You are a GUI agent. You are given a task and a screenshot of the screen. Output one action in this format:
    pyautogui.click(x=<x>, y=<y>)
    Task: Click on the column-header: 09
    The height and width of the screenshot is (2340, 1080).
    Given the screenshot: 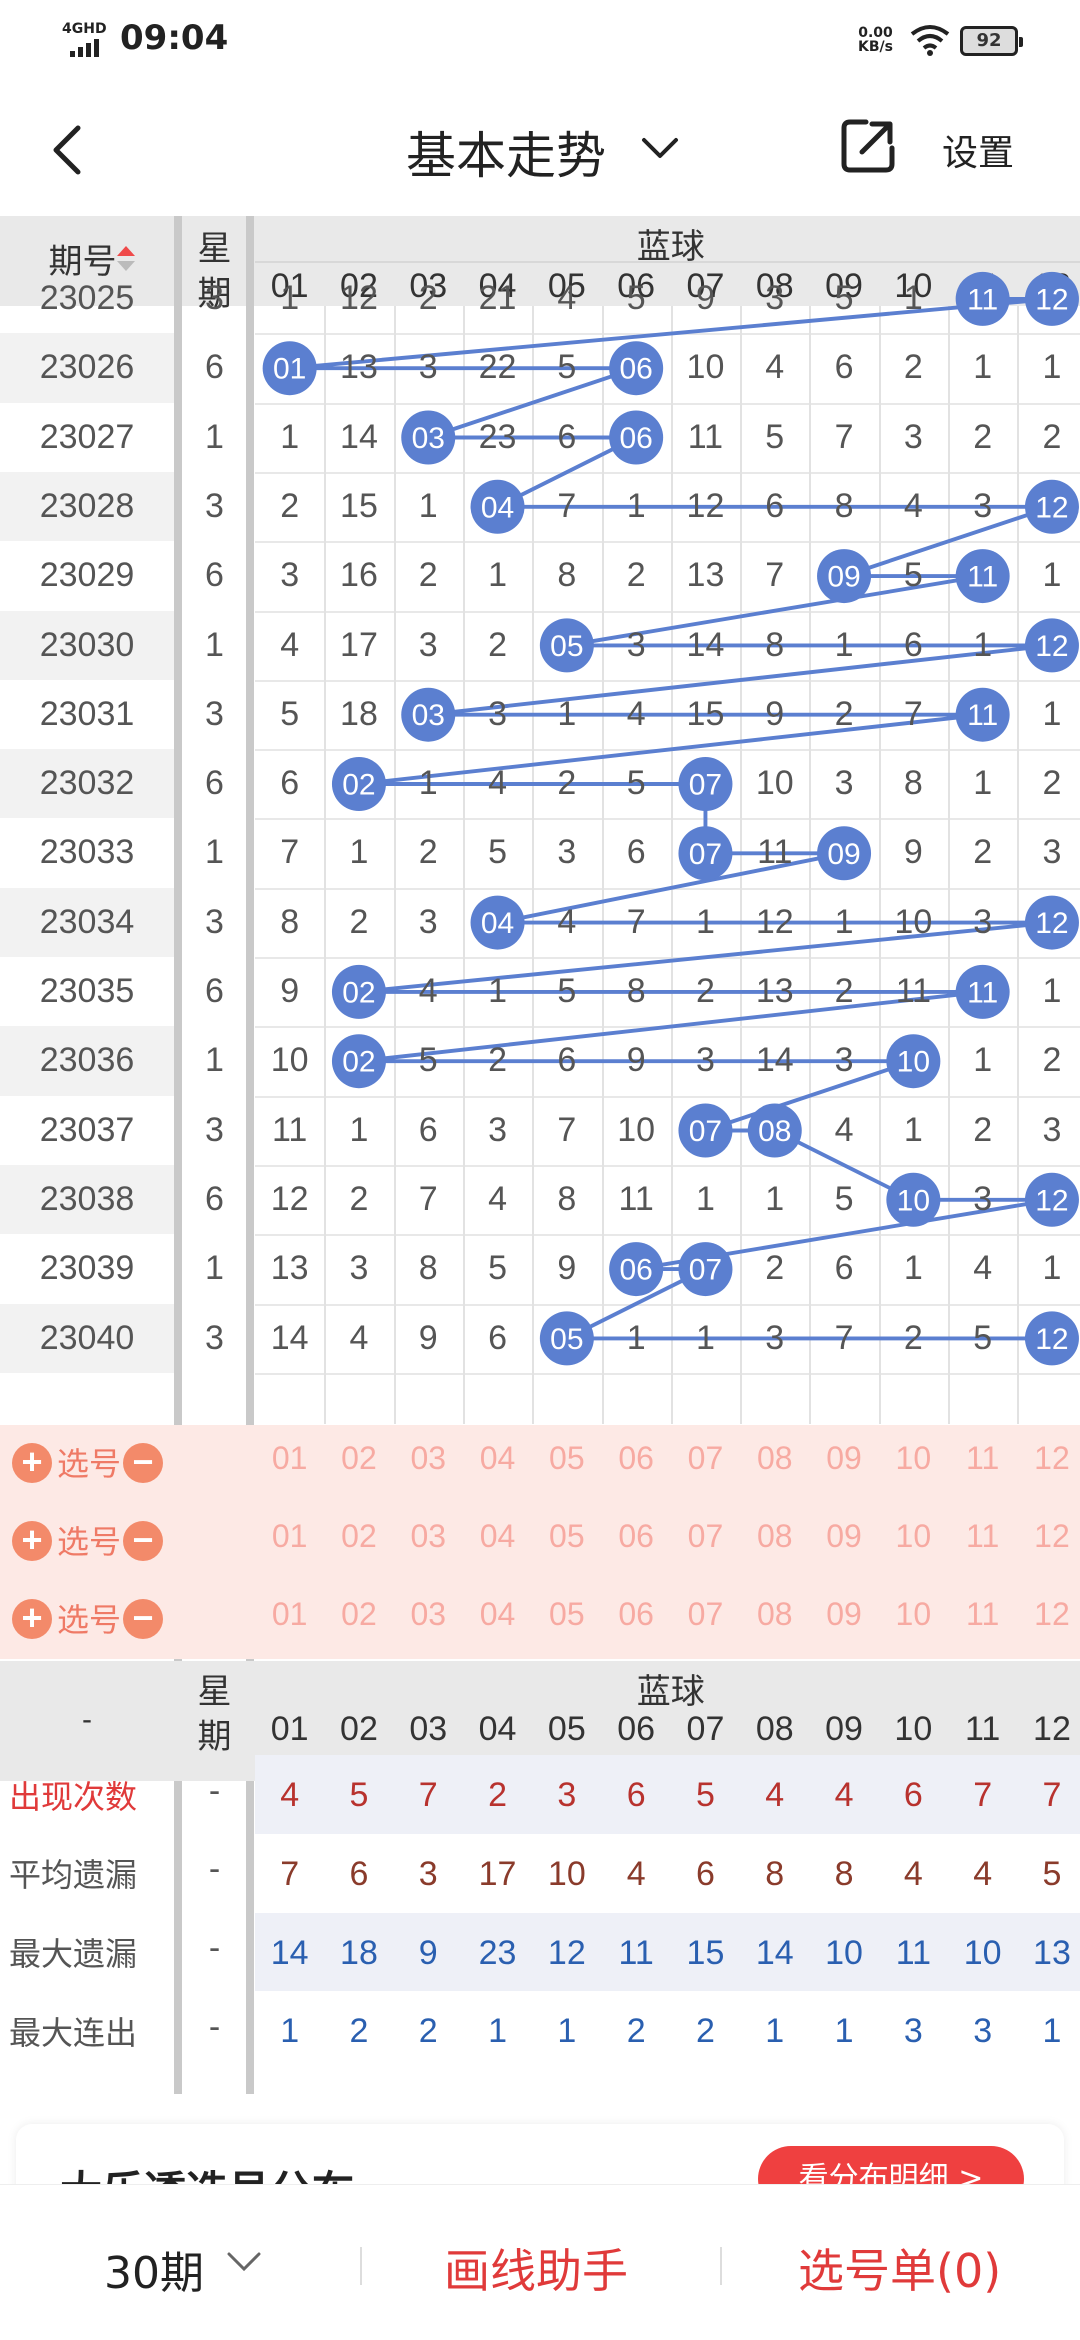 What is the action you would take?
    pyautogui.click(x=844, y=1729)
    